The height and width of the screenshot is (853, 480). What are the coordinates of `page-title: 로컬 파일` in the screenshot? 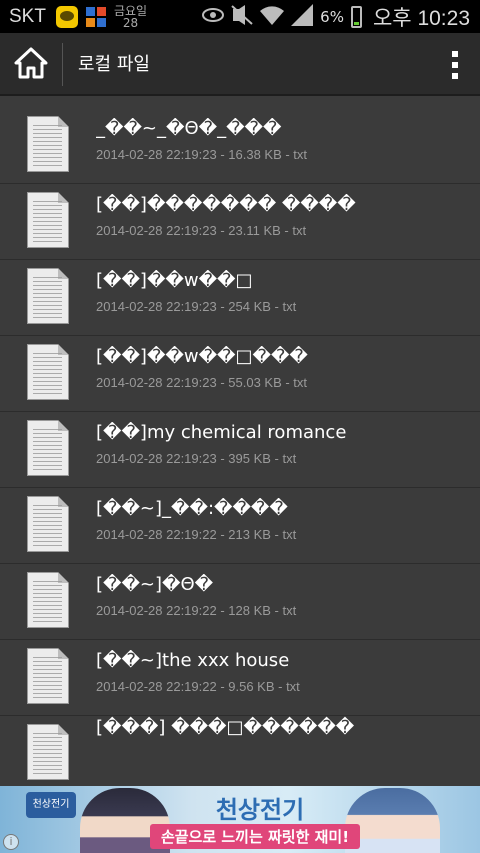 It's located at (114, 64).